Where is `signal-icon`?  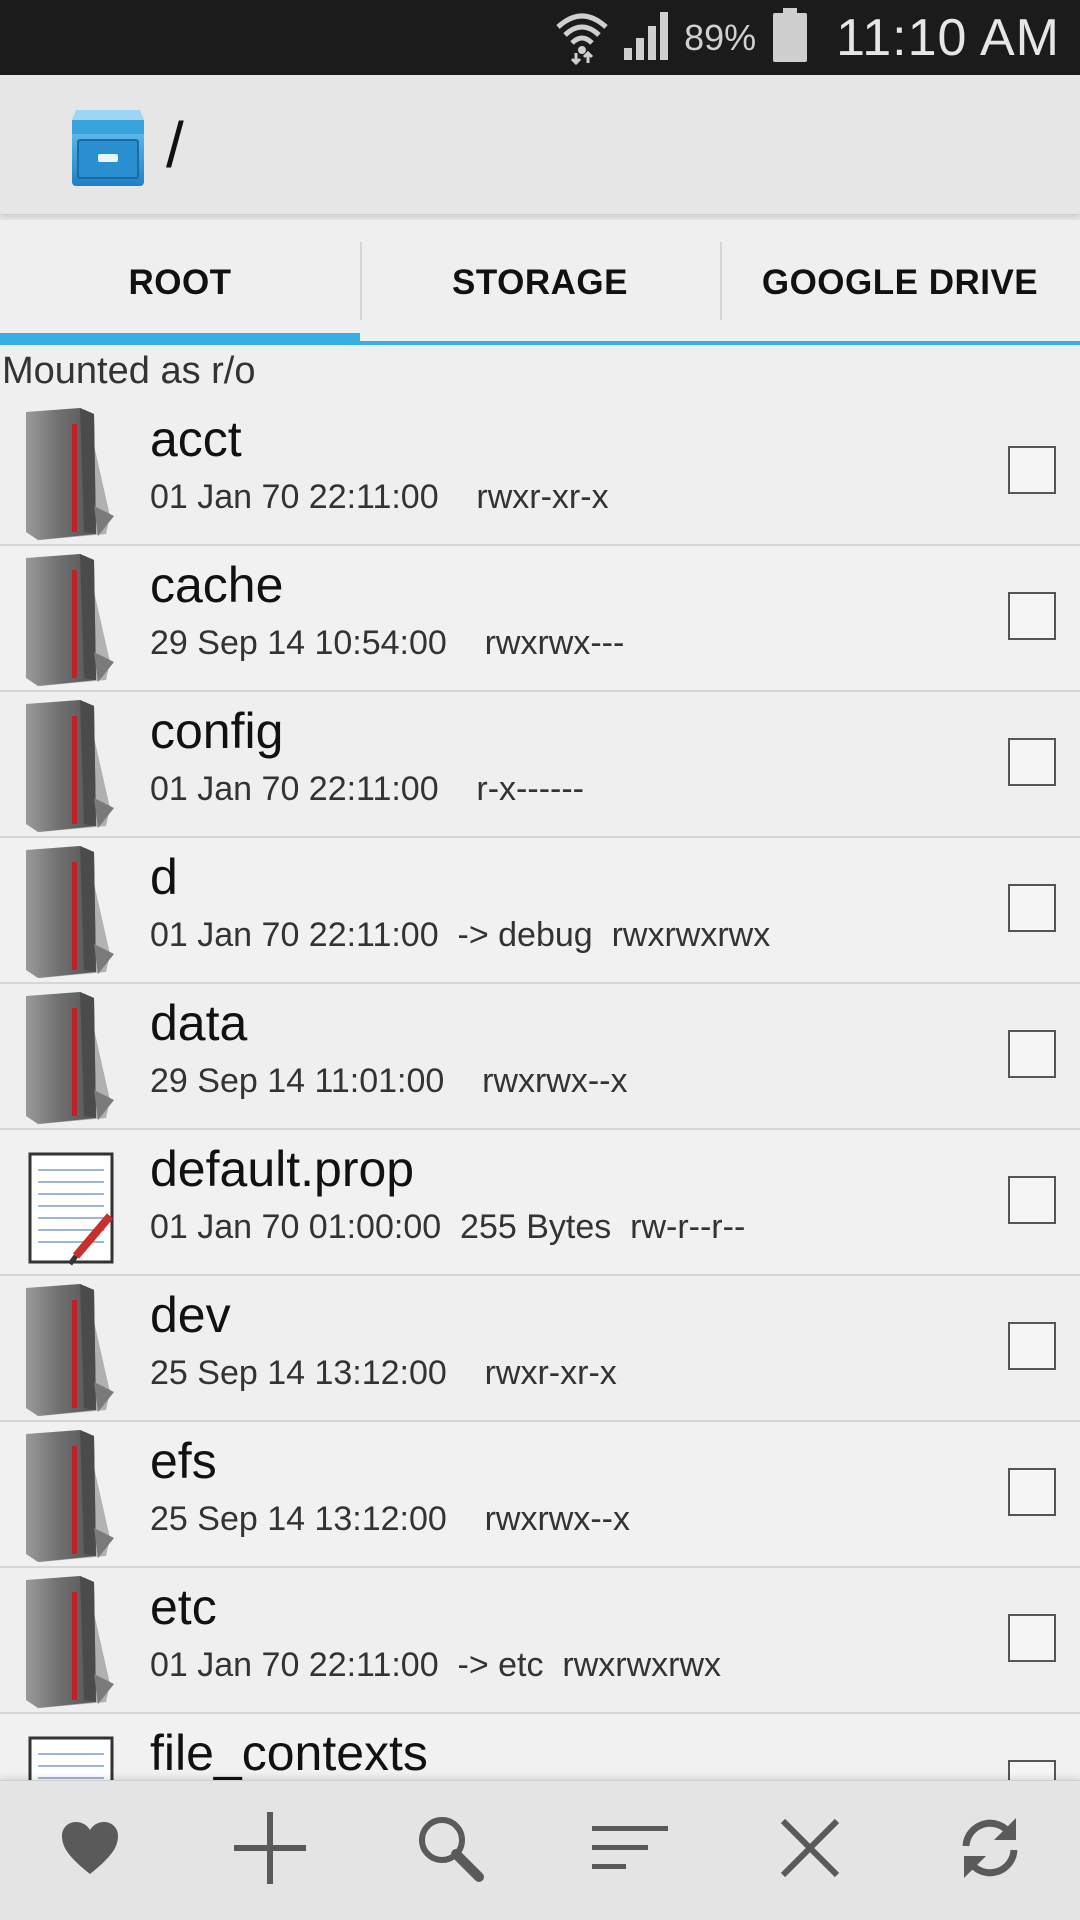
signal-icon is located at coordinates (648, 37).